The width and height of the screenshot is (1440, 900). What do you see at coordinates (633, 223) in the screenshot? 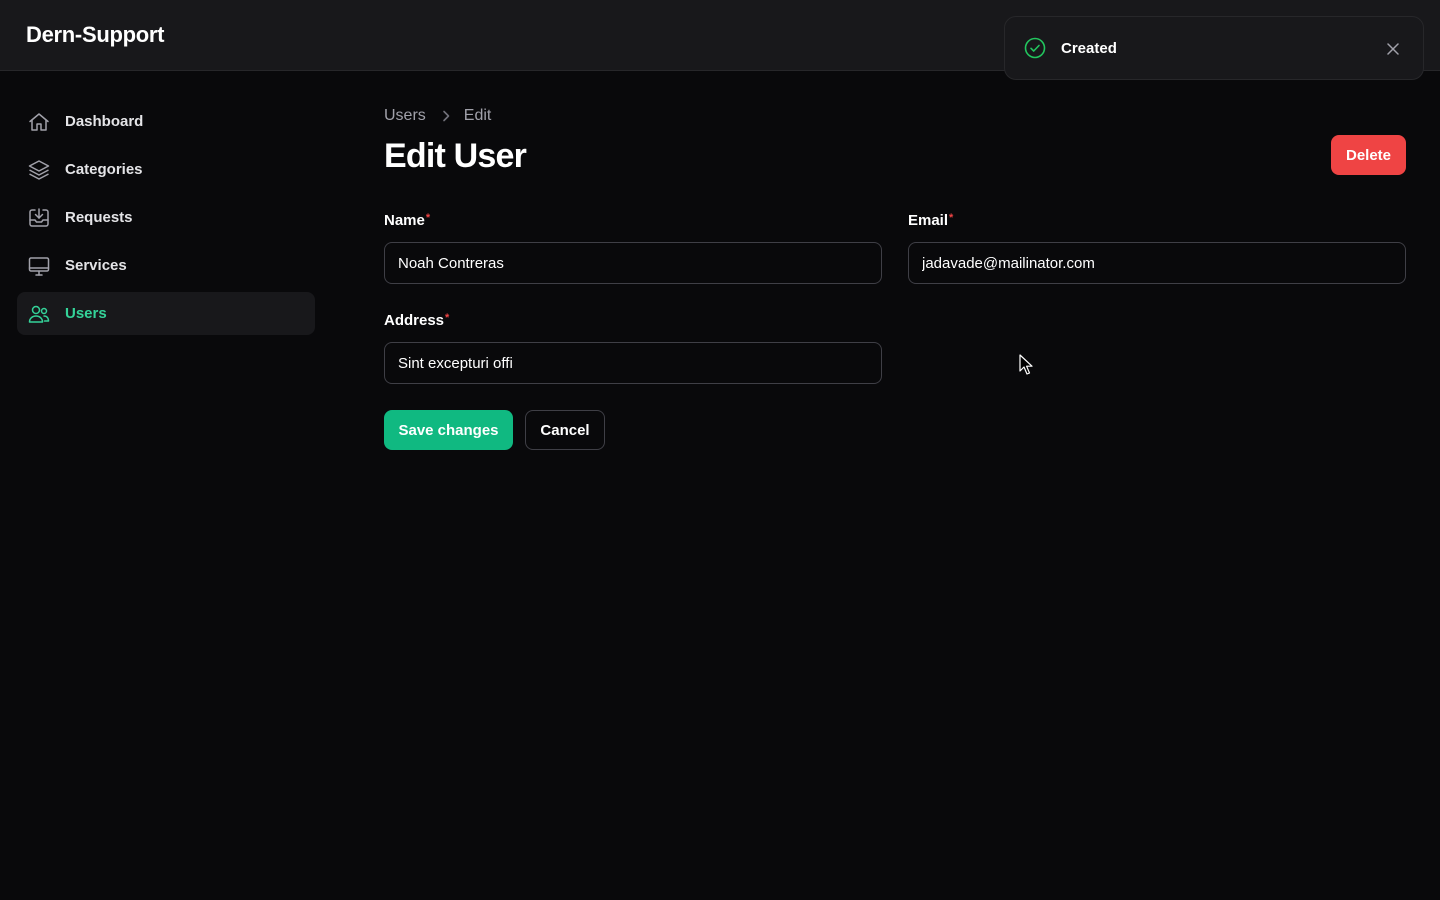
I see `name-label: Name*` at bounding box center [633, 223].